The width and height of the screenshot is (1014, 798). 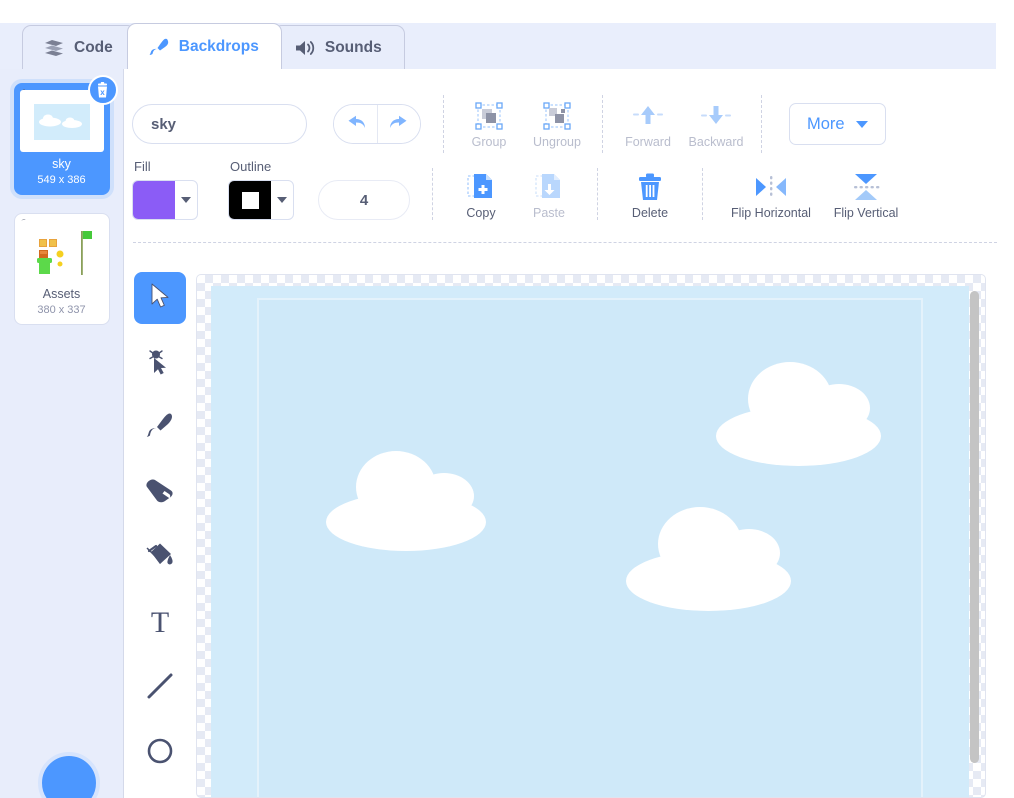 What do you see at coordinates (716, 116) in the screenshot?
I see `backward-icon` at bounding box center [716, 116].